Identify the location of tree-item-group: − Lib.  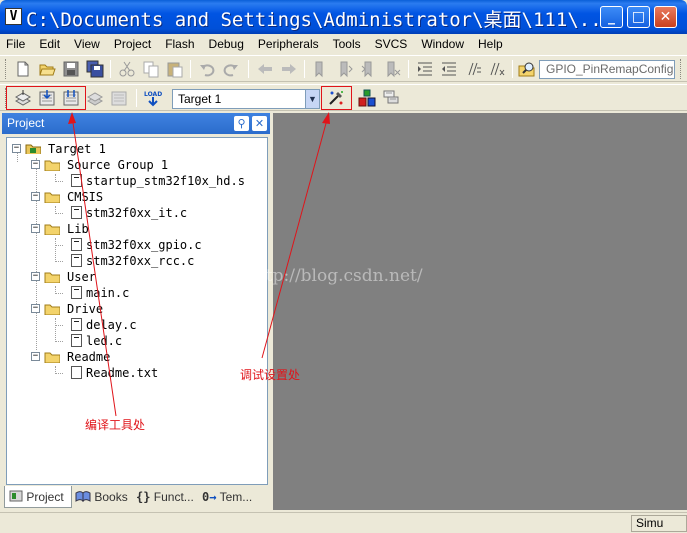
(136, 229).